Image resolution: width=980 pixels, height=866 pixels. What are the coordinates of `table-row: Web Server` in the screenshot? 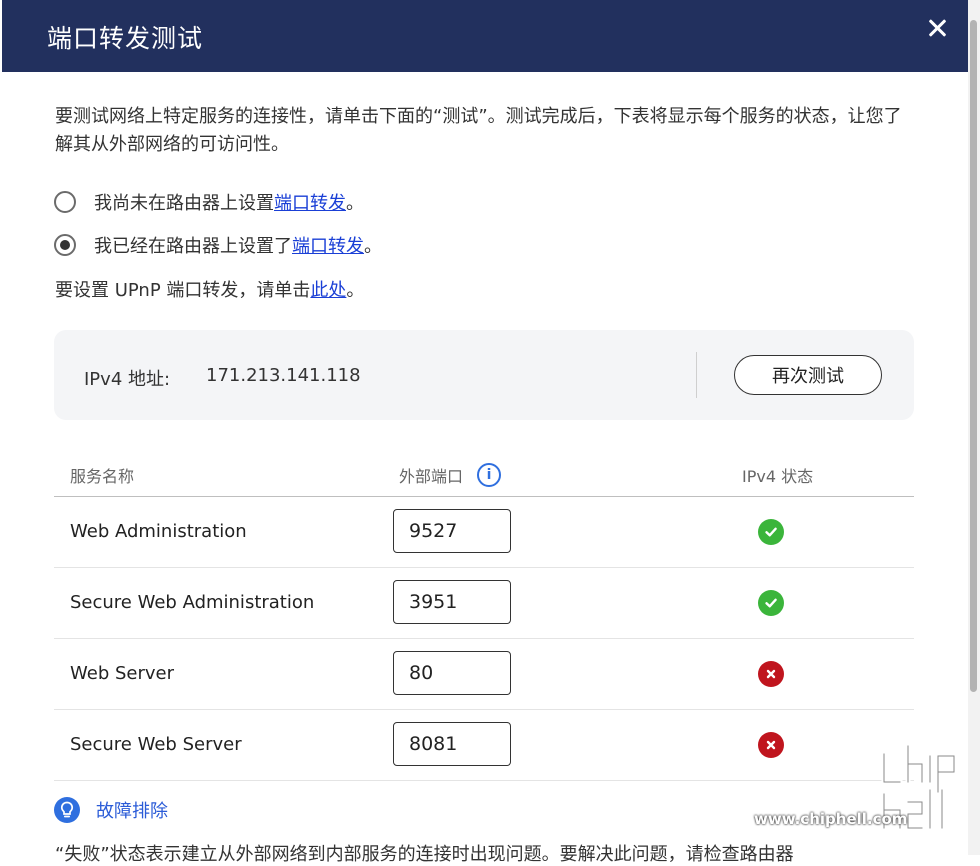 It's located at (484, 674).